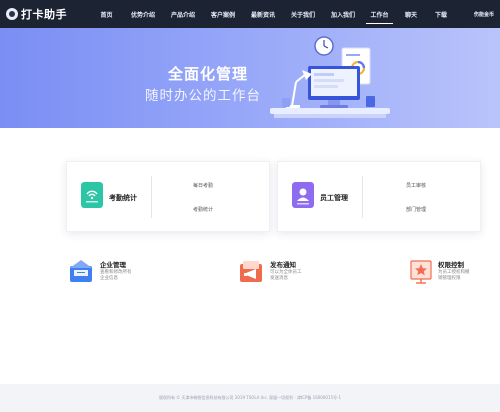 This screenshot has height=412, width=500. I want to click on app-name: 打卡助手, so click(44, 14).